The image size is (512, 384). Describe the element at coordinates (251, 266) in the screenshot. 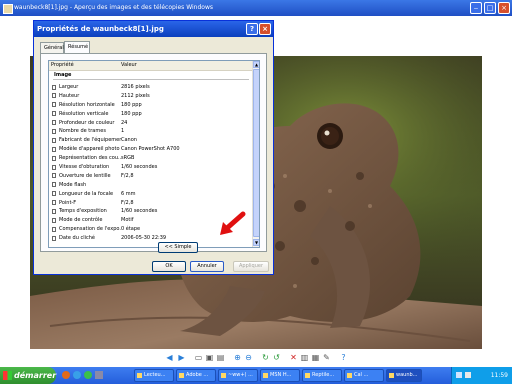

I see `apply-button: Appliquer` at that location.